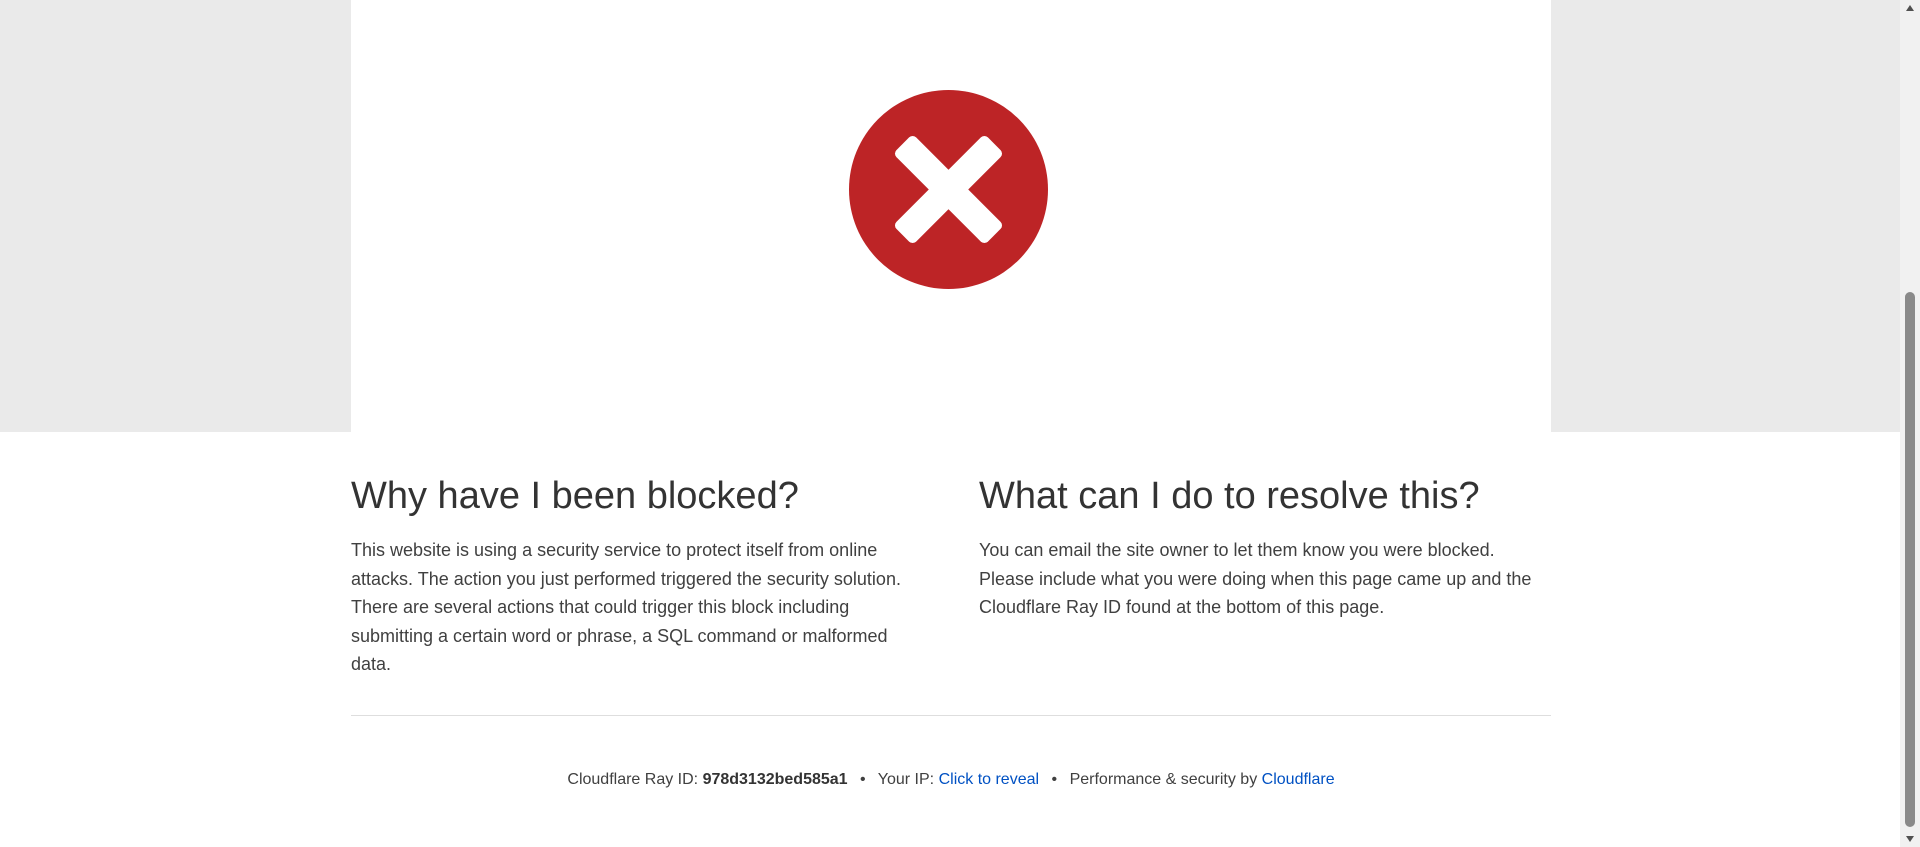 The width and height of the screenshot is (1920, 847). What do you see at coordinates (906, 779) in the screenshot?
I see `ip-label: Your IP:` at bounding box center [906, 779].